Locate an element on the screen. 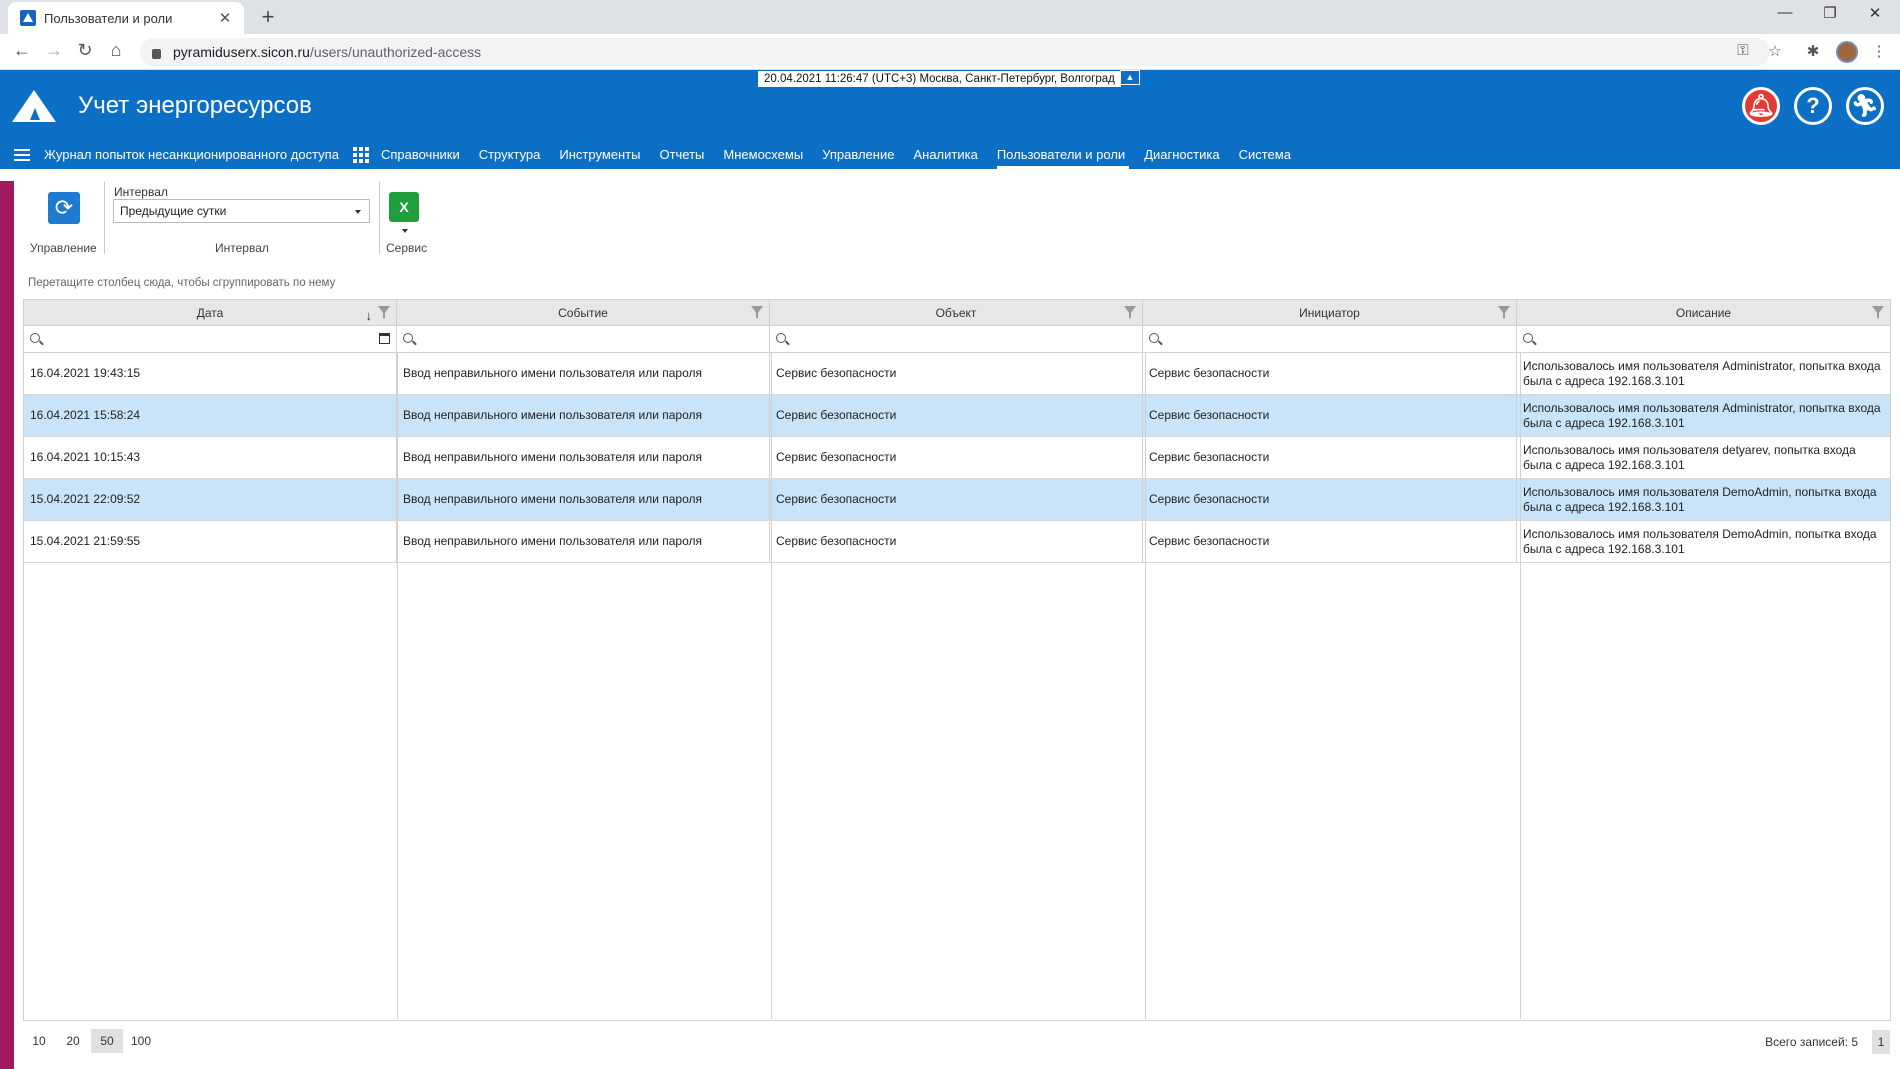  tab-title: Пользователи и роли is located at coordinates (108, 18).